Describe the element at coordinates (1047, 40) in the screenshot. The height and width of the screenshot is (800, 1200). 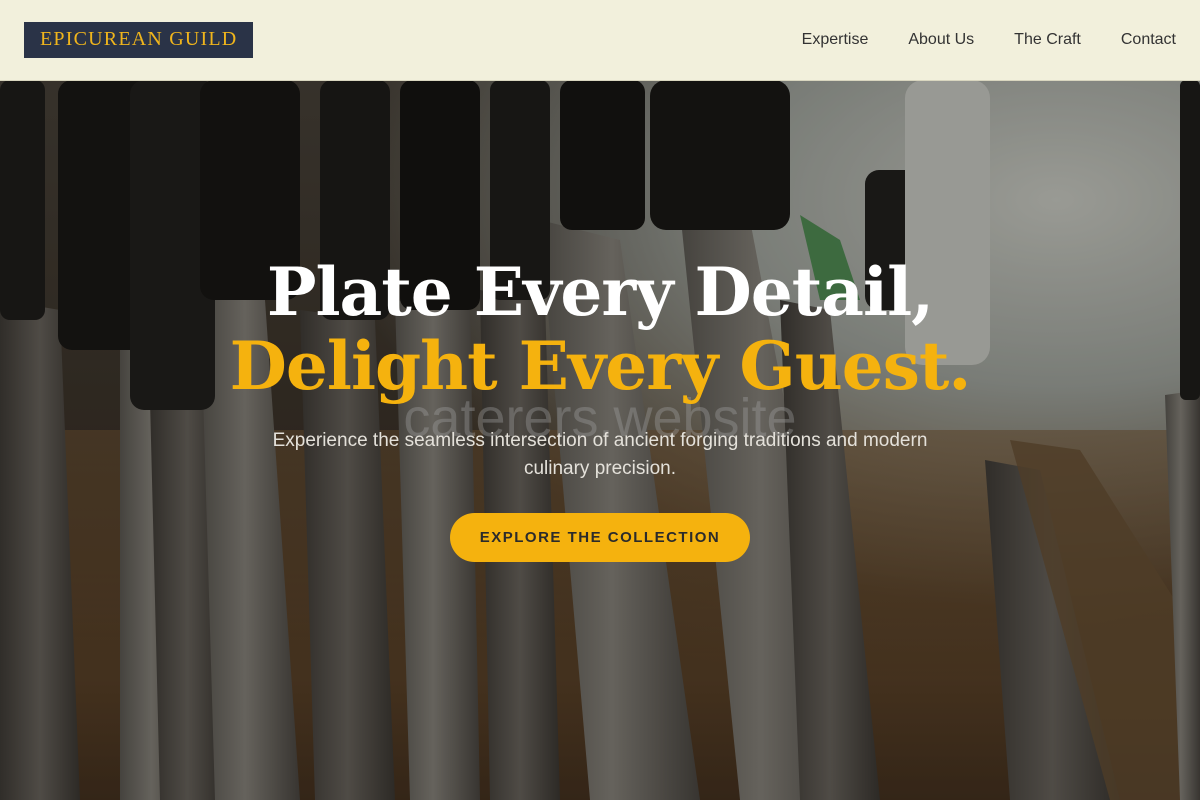
I see `nav-link-the-craft: The Craft` at that location.